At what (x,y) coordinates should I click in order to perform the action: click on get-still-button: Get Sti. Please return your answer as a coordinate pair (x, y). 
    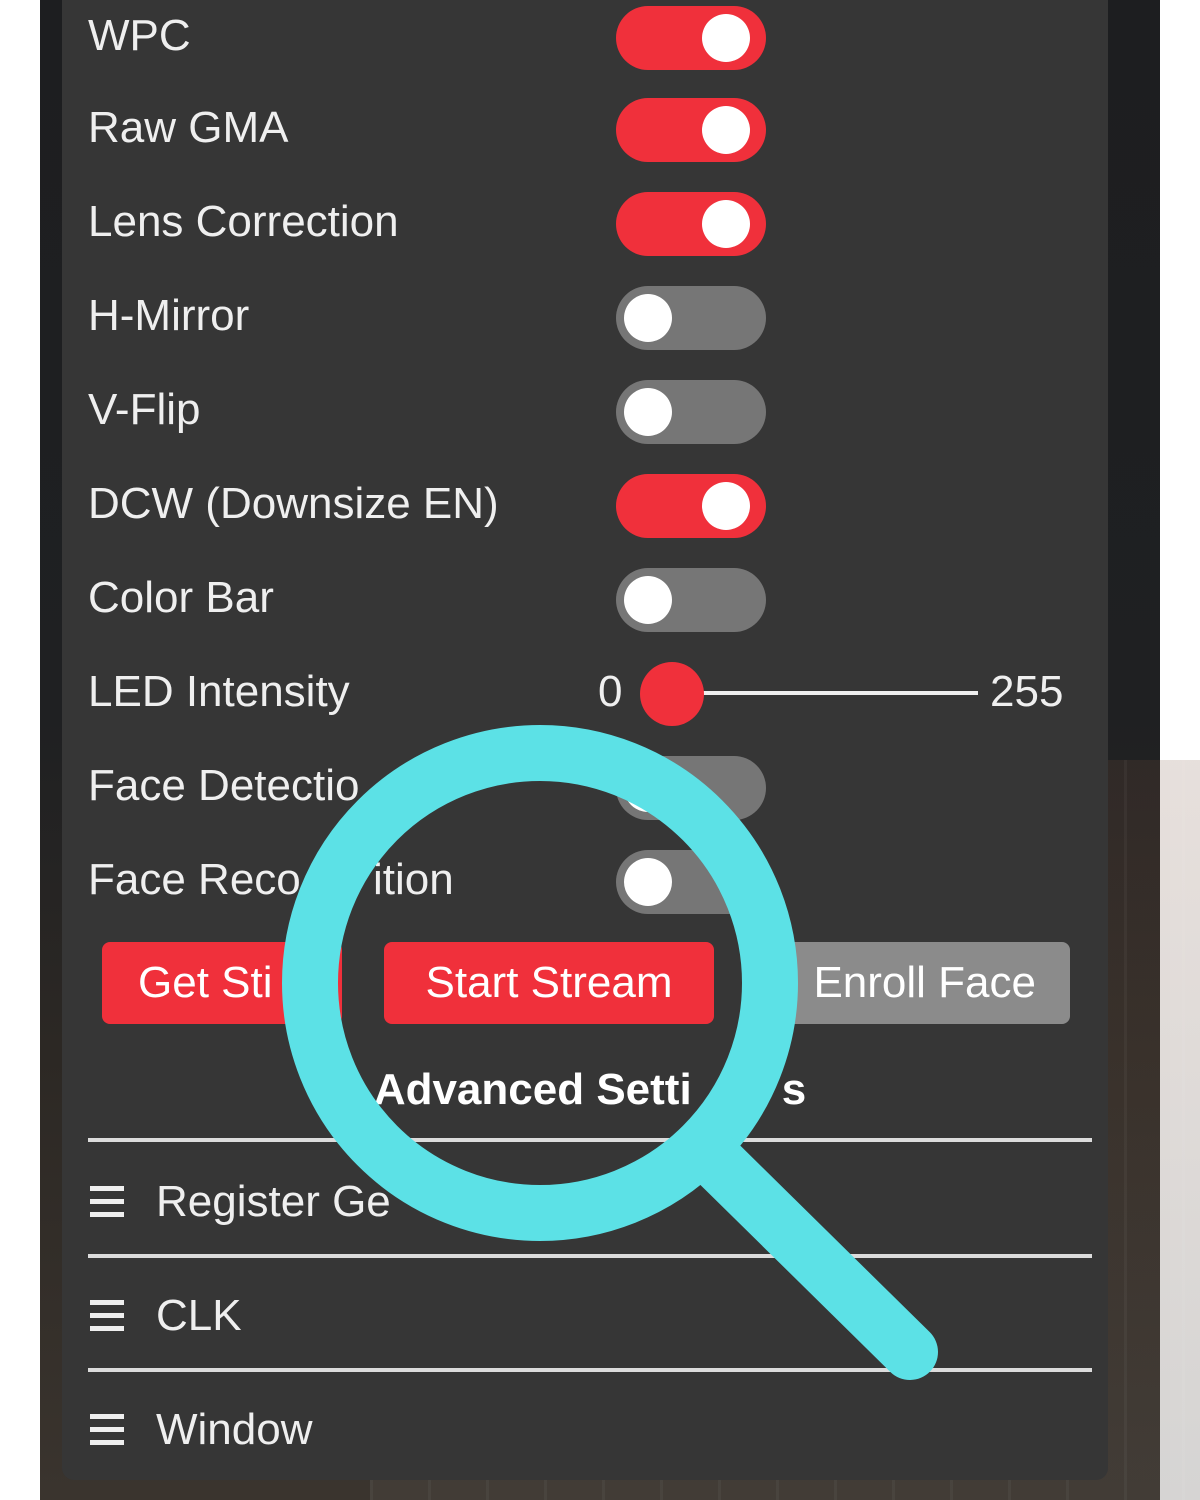
    Looking at the image, I should click on (222, 983).